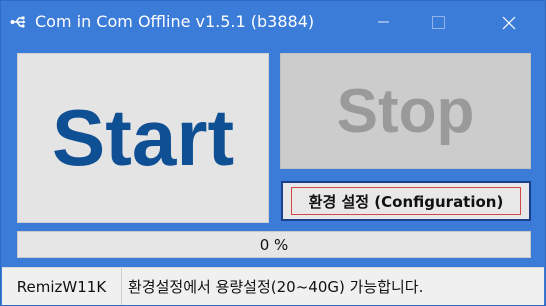 The height and width of the screenshot is (306, 546). I want to click on minimize-button, so click(384, 22).